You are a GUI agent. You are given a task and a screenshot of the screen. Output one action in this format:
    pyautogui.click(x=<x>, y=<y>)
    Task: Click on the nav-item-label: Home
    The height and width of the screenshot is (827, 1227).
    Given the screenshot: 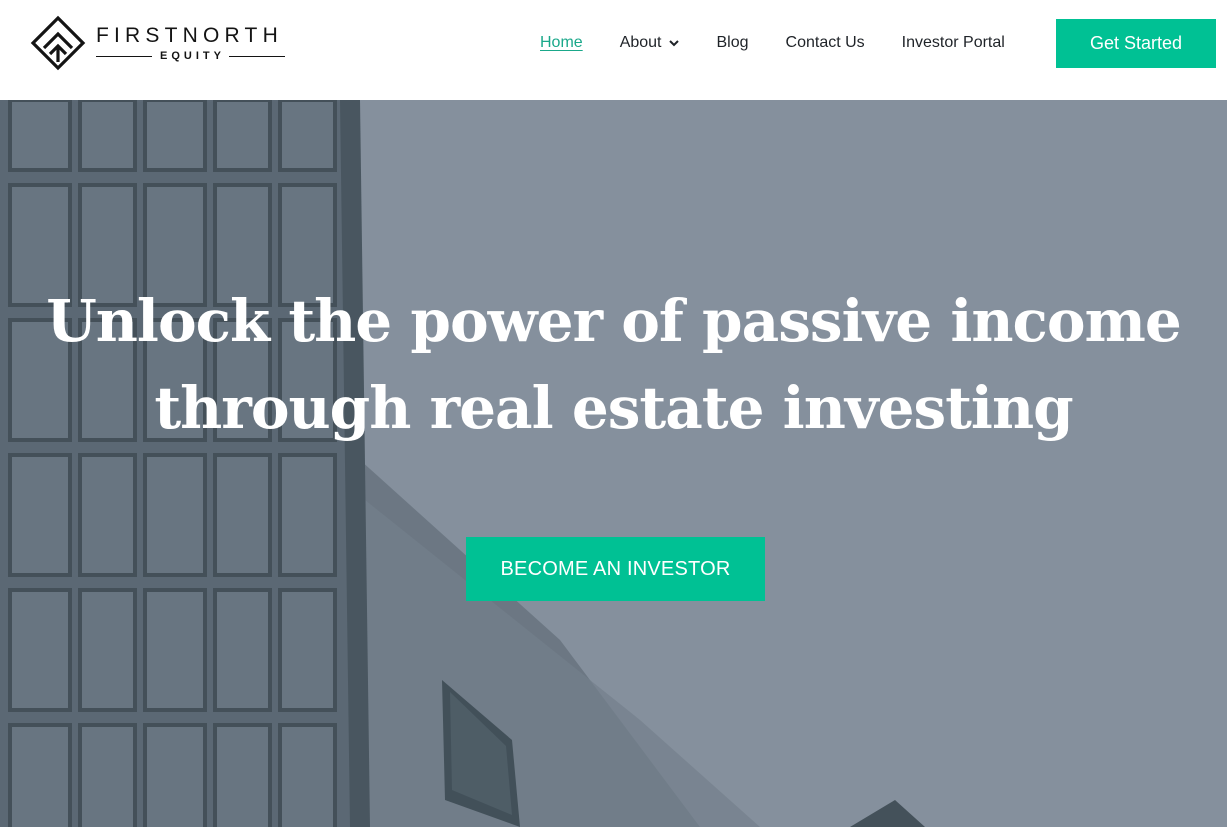 What is the action you would take?
    pyautogui.click(x=561, y=42)
    